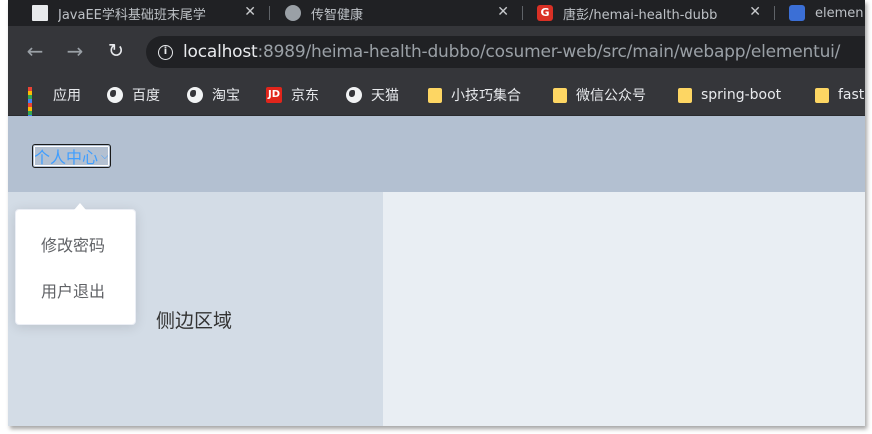  Describe the element at coordinates (165, 52) in the screenshot. I see `site-info-icon: i` at that location.